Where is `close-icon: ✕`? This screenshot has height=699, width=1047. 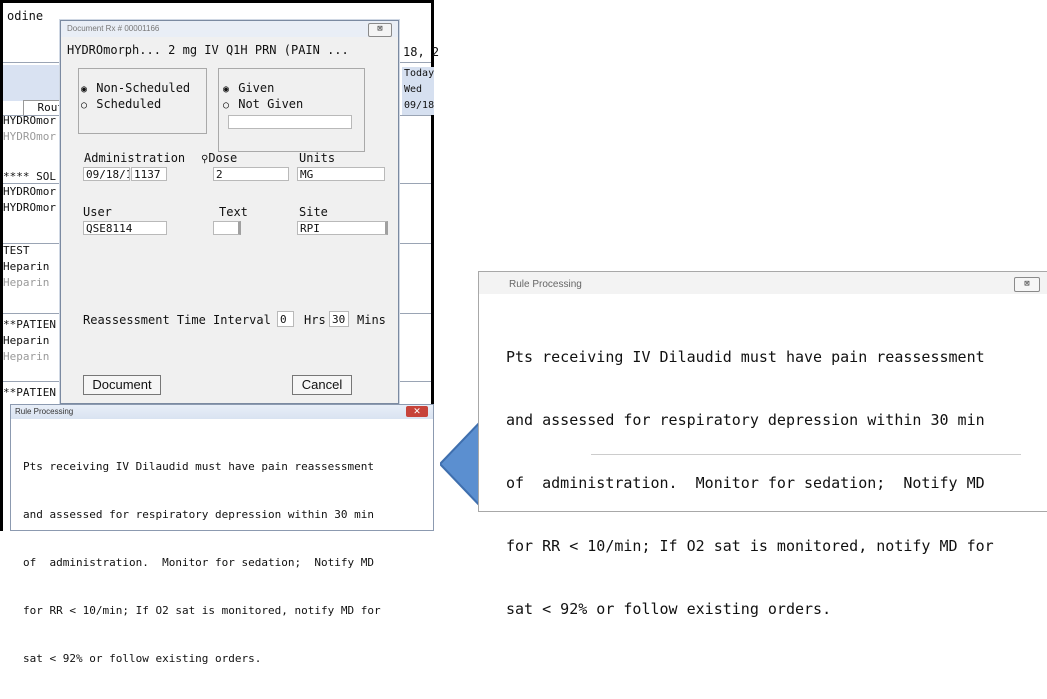 close-icon: ✕ is located at coordinates (417, 411).